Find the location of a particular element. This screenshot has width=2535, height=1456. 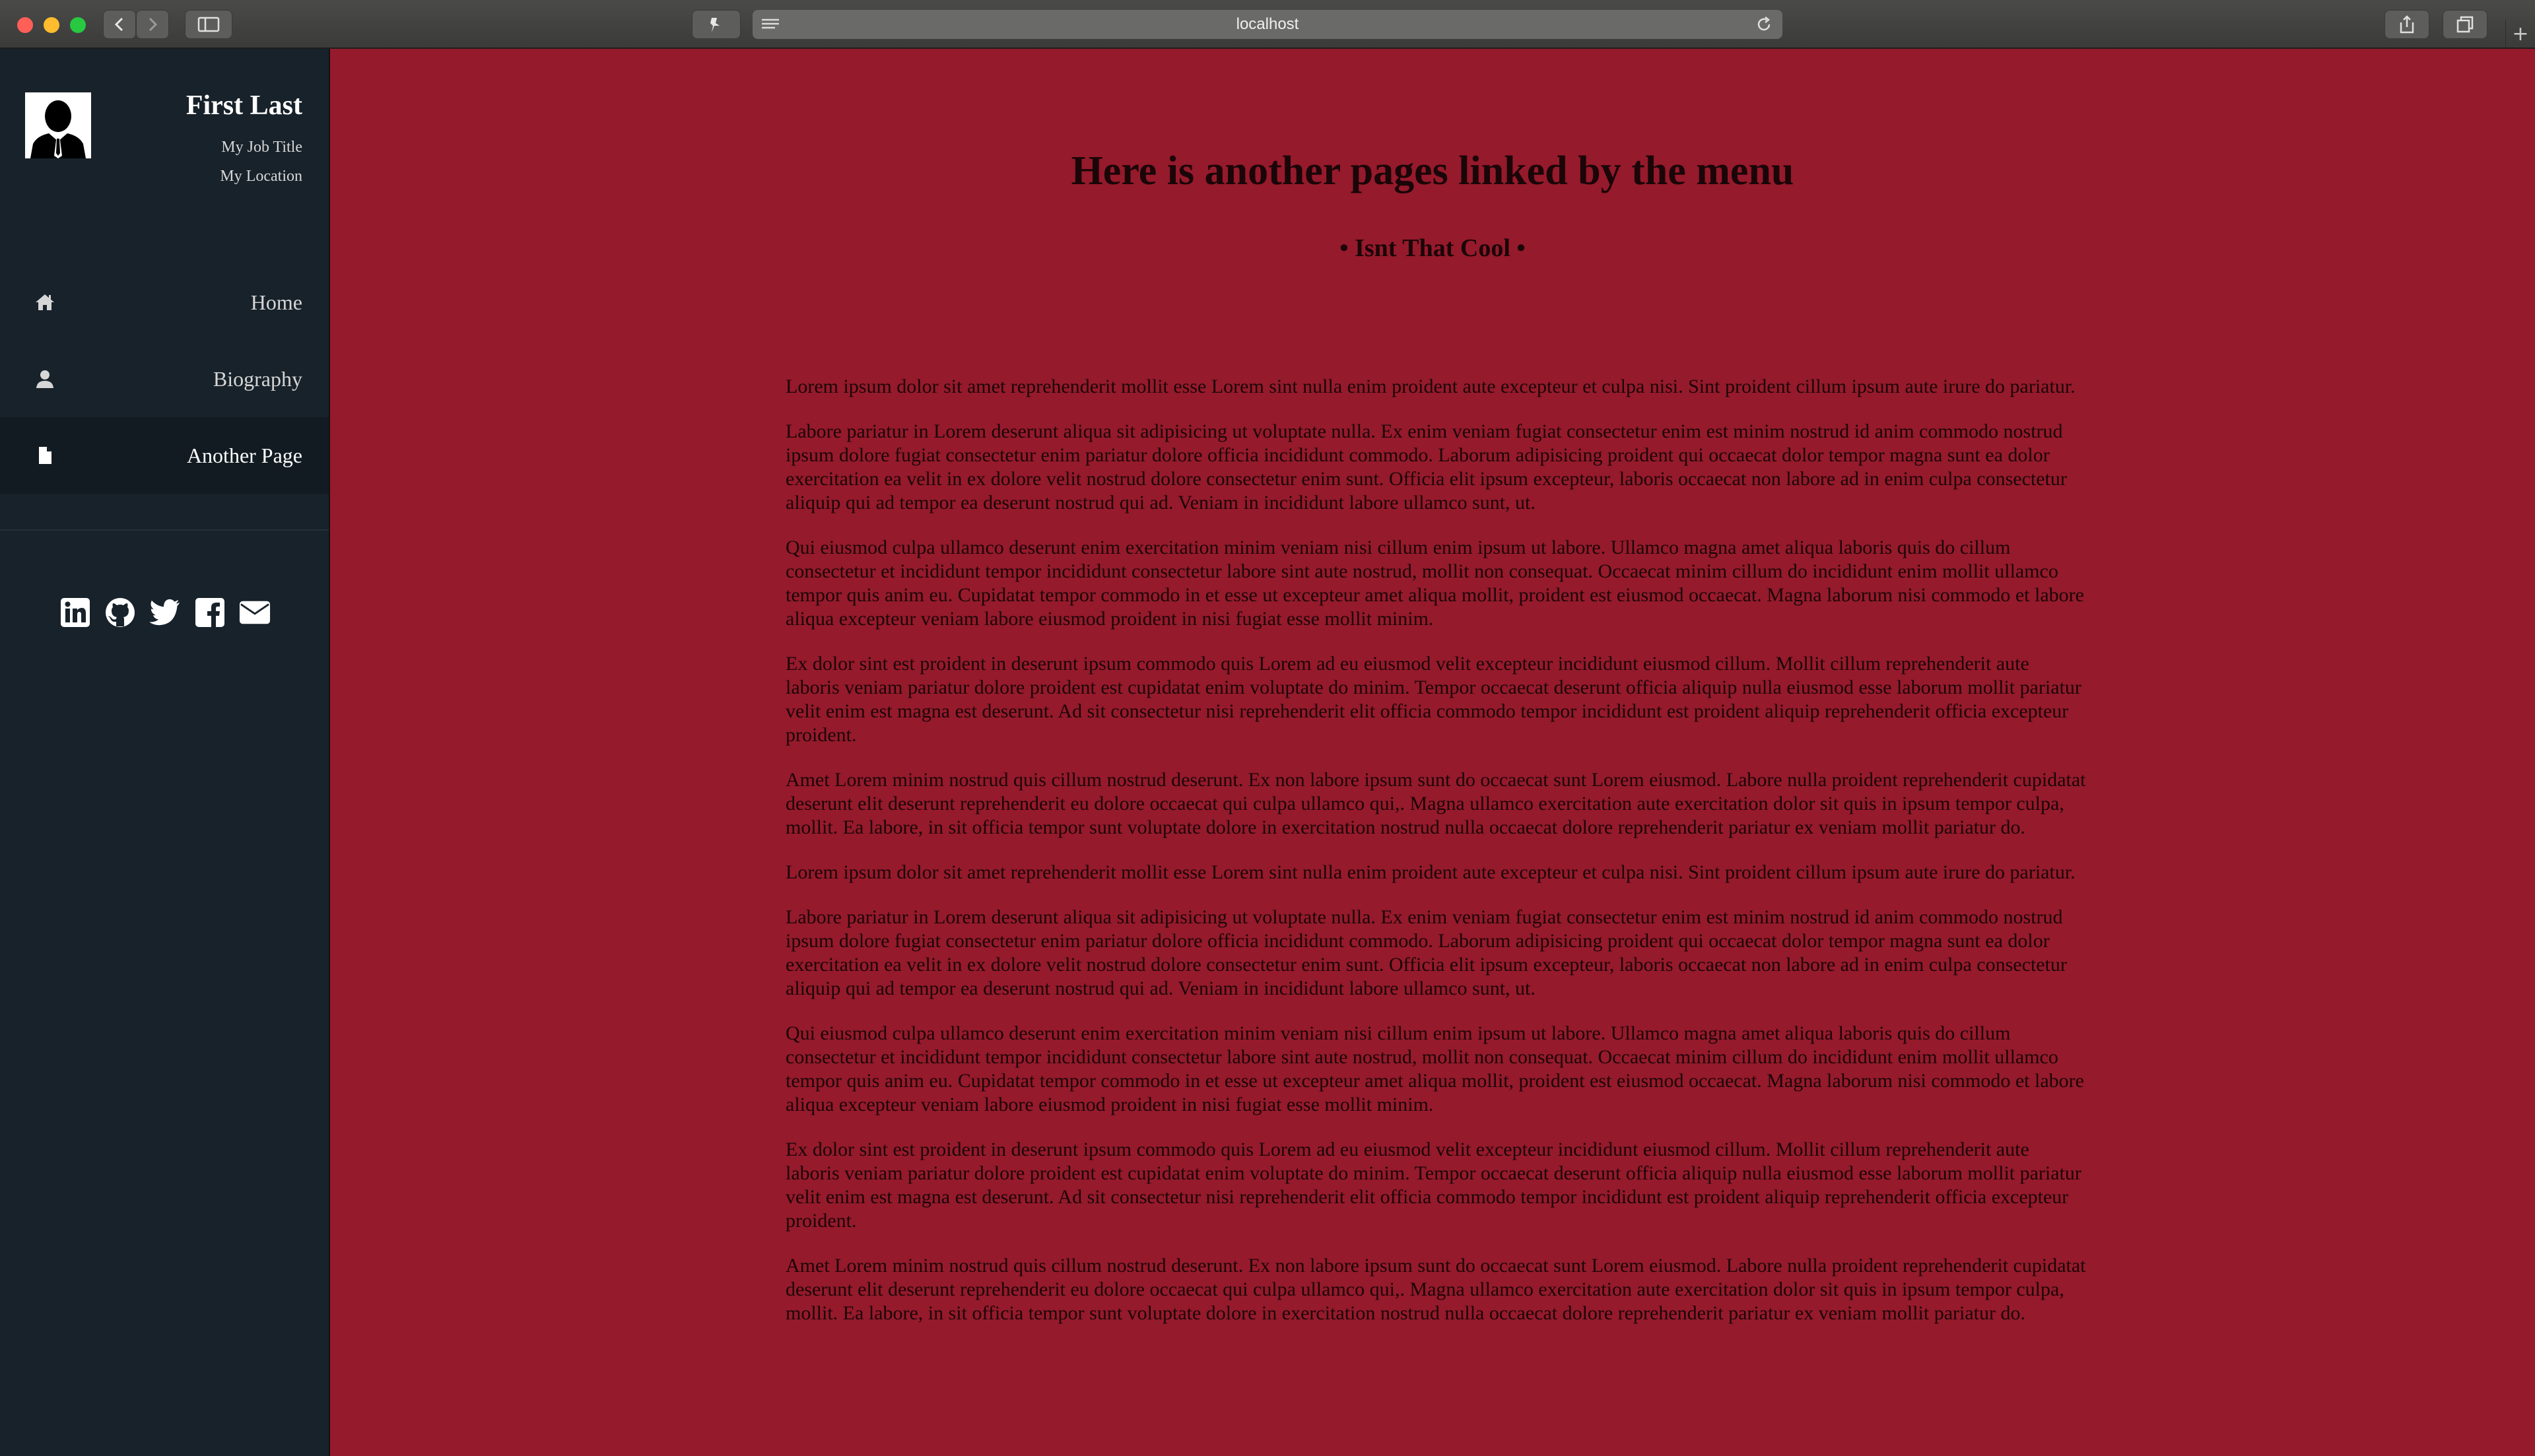

address-text: localhost is located at coordinates (1267, 24).